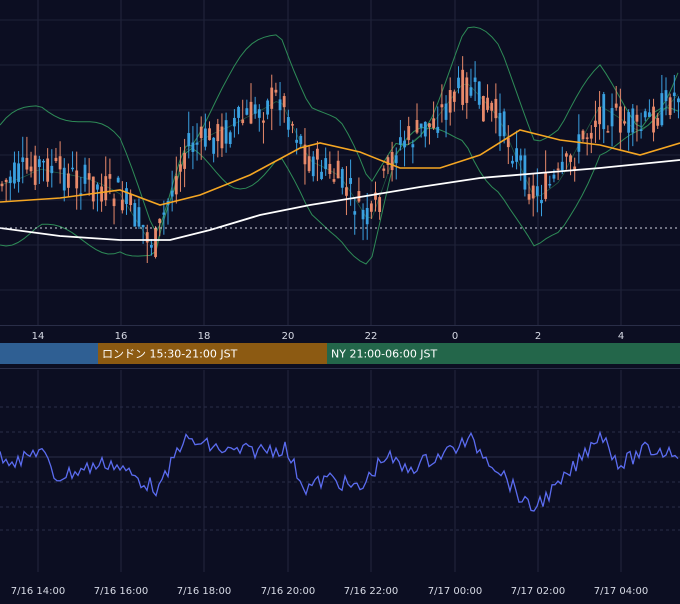 This screenshot has width=680, height=604. Describe the element at coordinates (121, 591) in the screenshot. I see `time-tick-label: 7/16 16:00` at that location.